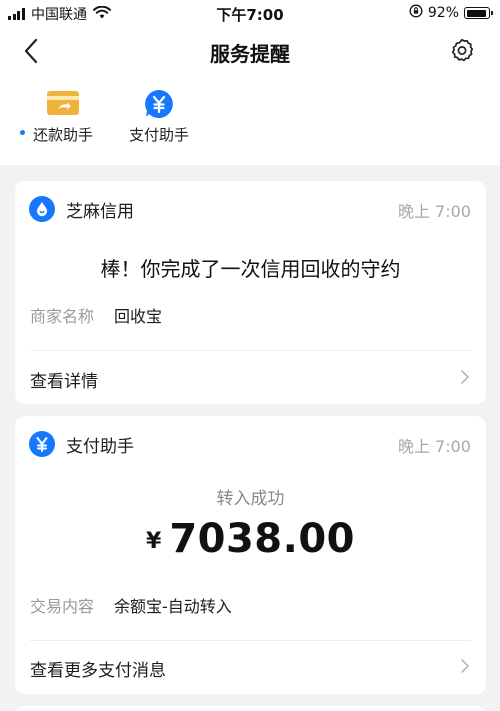 The image size is (500, 711). I want to click on battery-percent: 92%, so click(443, 13).